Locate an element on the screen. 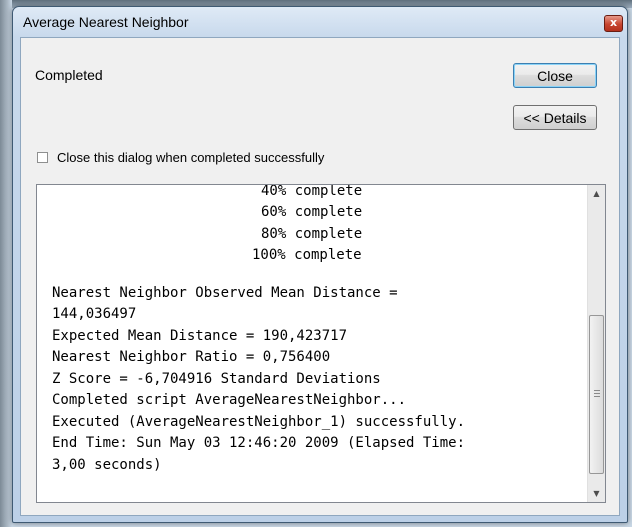 The width and height of the screenshot is (632, 527). scrollbar-grip-icon is located at coordinates (597, 393).